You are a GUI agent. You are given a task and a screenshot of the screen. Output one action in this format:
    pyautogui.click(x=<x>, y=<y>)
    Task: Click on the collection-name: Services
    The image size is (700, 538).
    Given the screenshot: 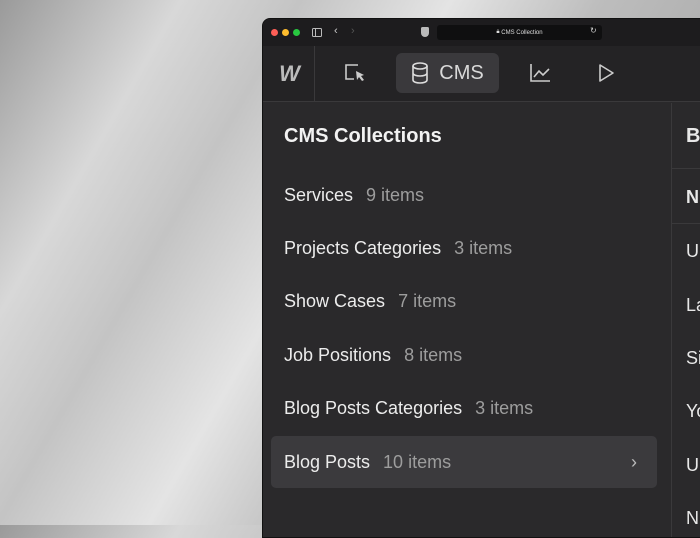 What is the action you would take?
    pyautogui.click(x=319, y=194)
    